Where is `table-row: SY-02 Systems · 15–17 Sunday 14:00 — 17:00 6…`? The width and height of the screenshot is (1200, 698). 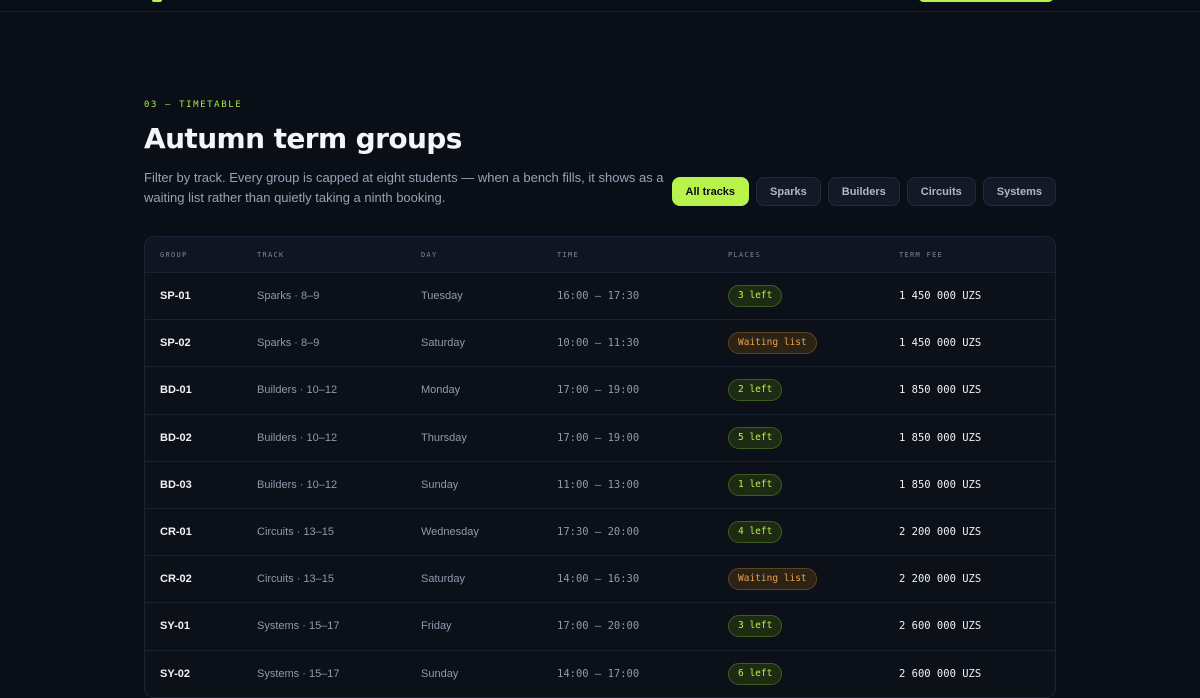 table-row: SY-02 Systems · 15–17 Sunday 14:00 — 17:00 6… is located at coordinates (600, 673).